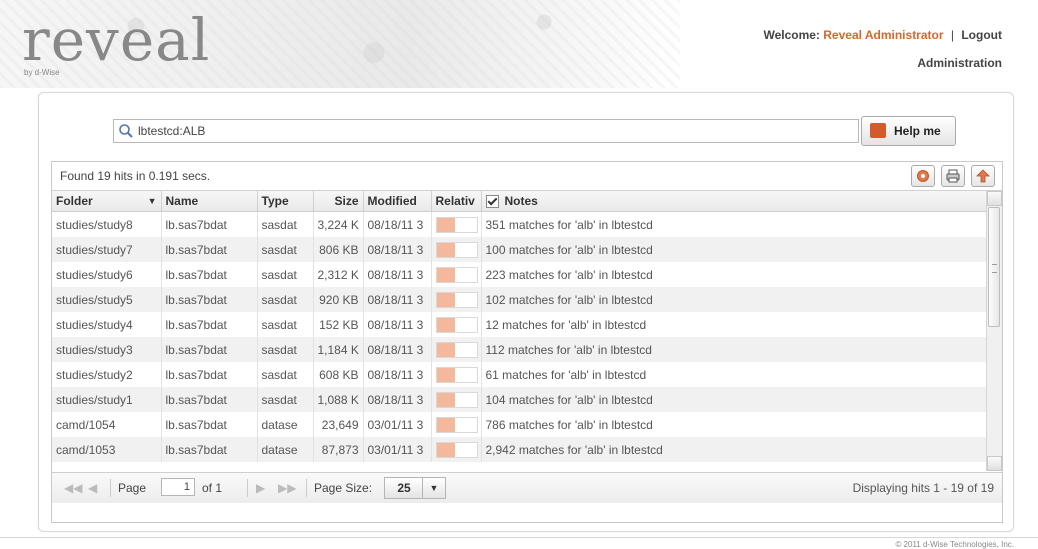  I want to click on size-cell: 608 KB, so click(338, 374).